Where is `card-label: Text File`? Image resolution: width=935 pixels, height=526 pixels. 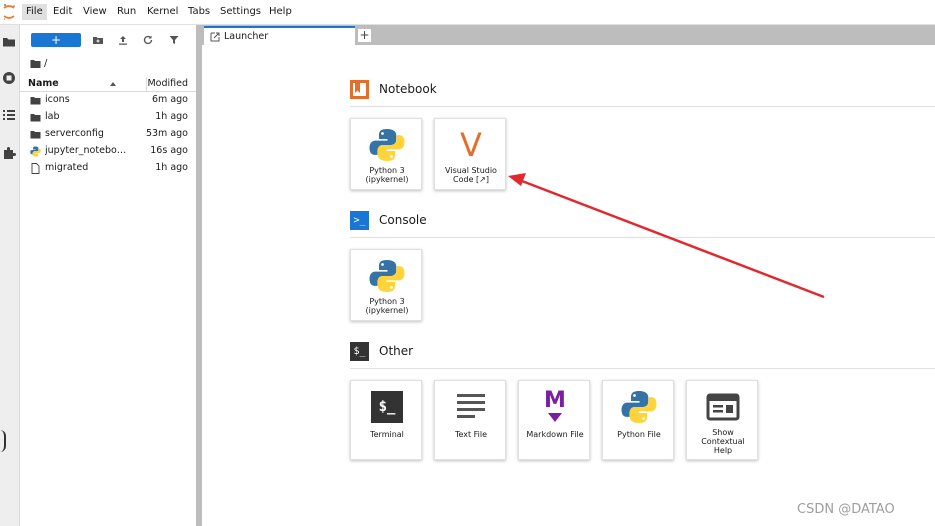
card-label: Text File is located at coordinates (471, 434).